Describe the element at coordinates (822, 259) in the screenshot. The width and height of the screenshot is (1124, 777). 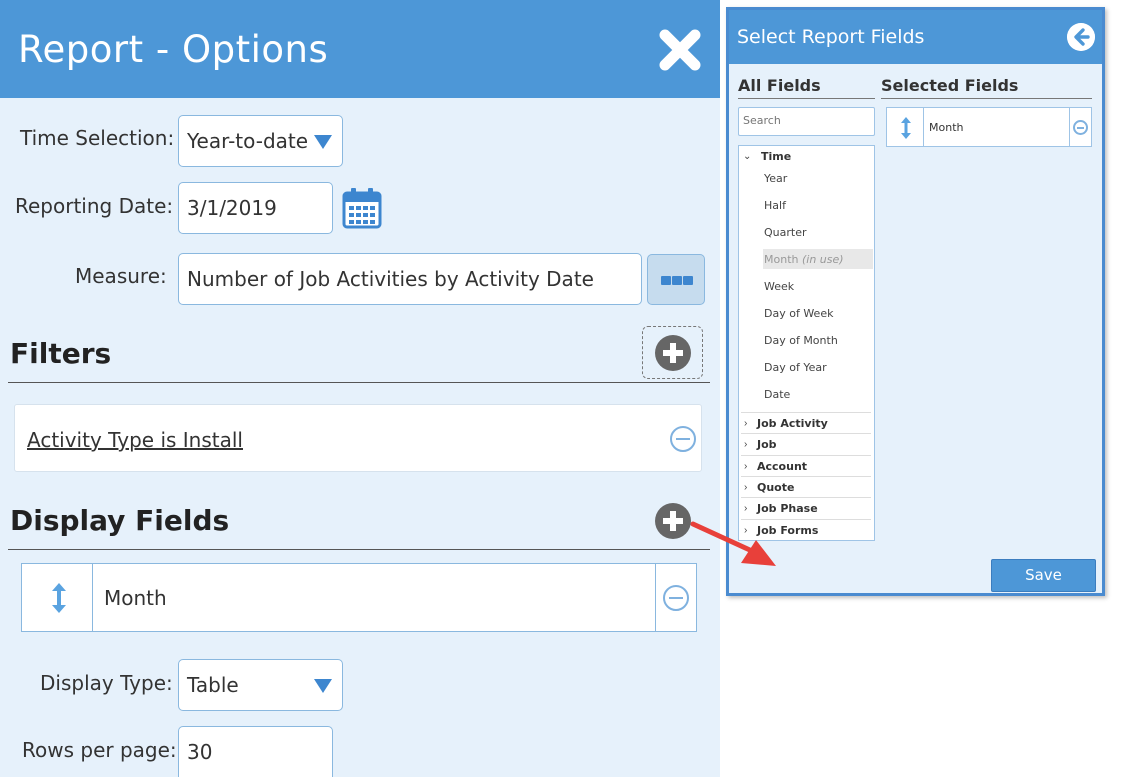
I see `in-use-tag: (in use)` at that location.